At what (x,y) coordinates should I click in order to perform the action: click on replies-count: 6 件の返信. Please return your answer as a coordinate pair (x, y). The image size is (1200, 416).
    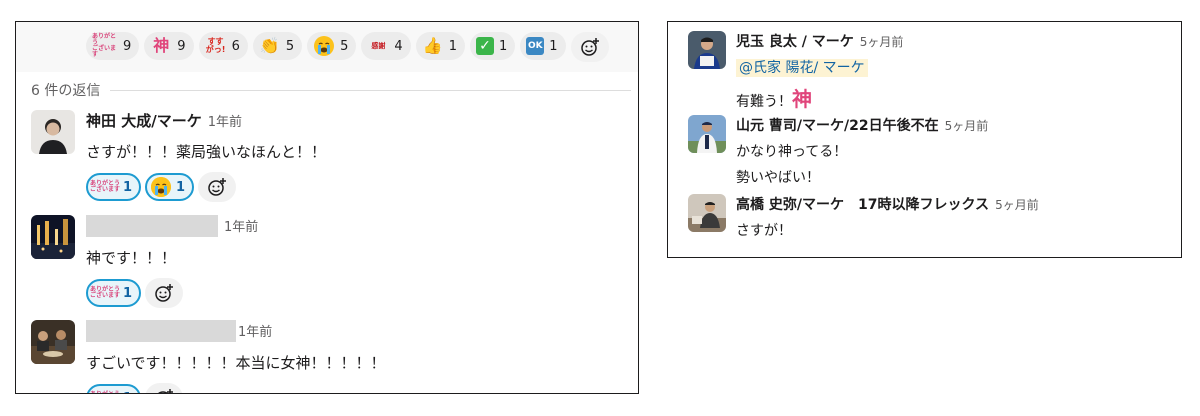
    Looking at the image, I should click on (66, 91).